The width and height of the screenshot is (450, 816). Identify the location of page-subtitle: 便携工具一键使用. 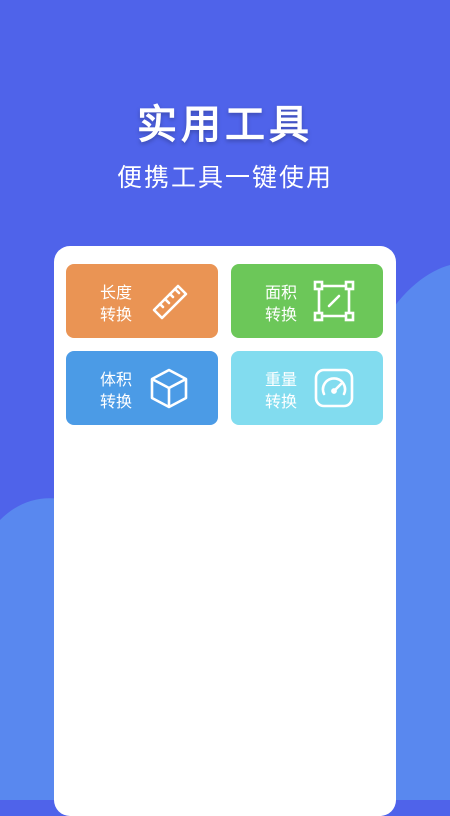
(224, 177).